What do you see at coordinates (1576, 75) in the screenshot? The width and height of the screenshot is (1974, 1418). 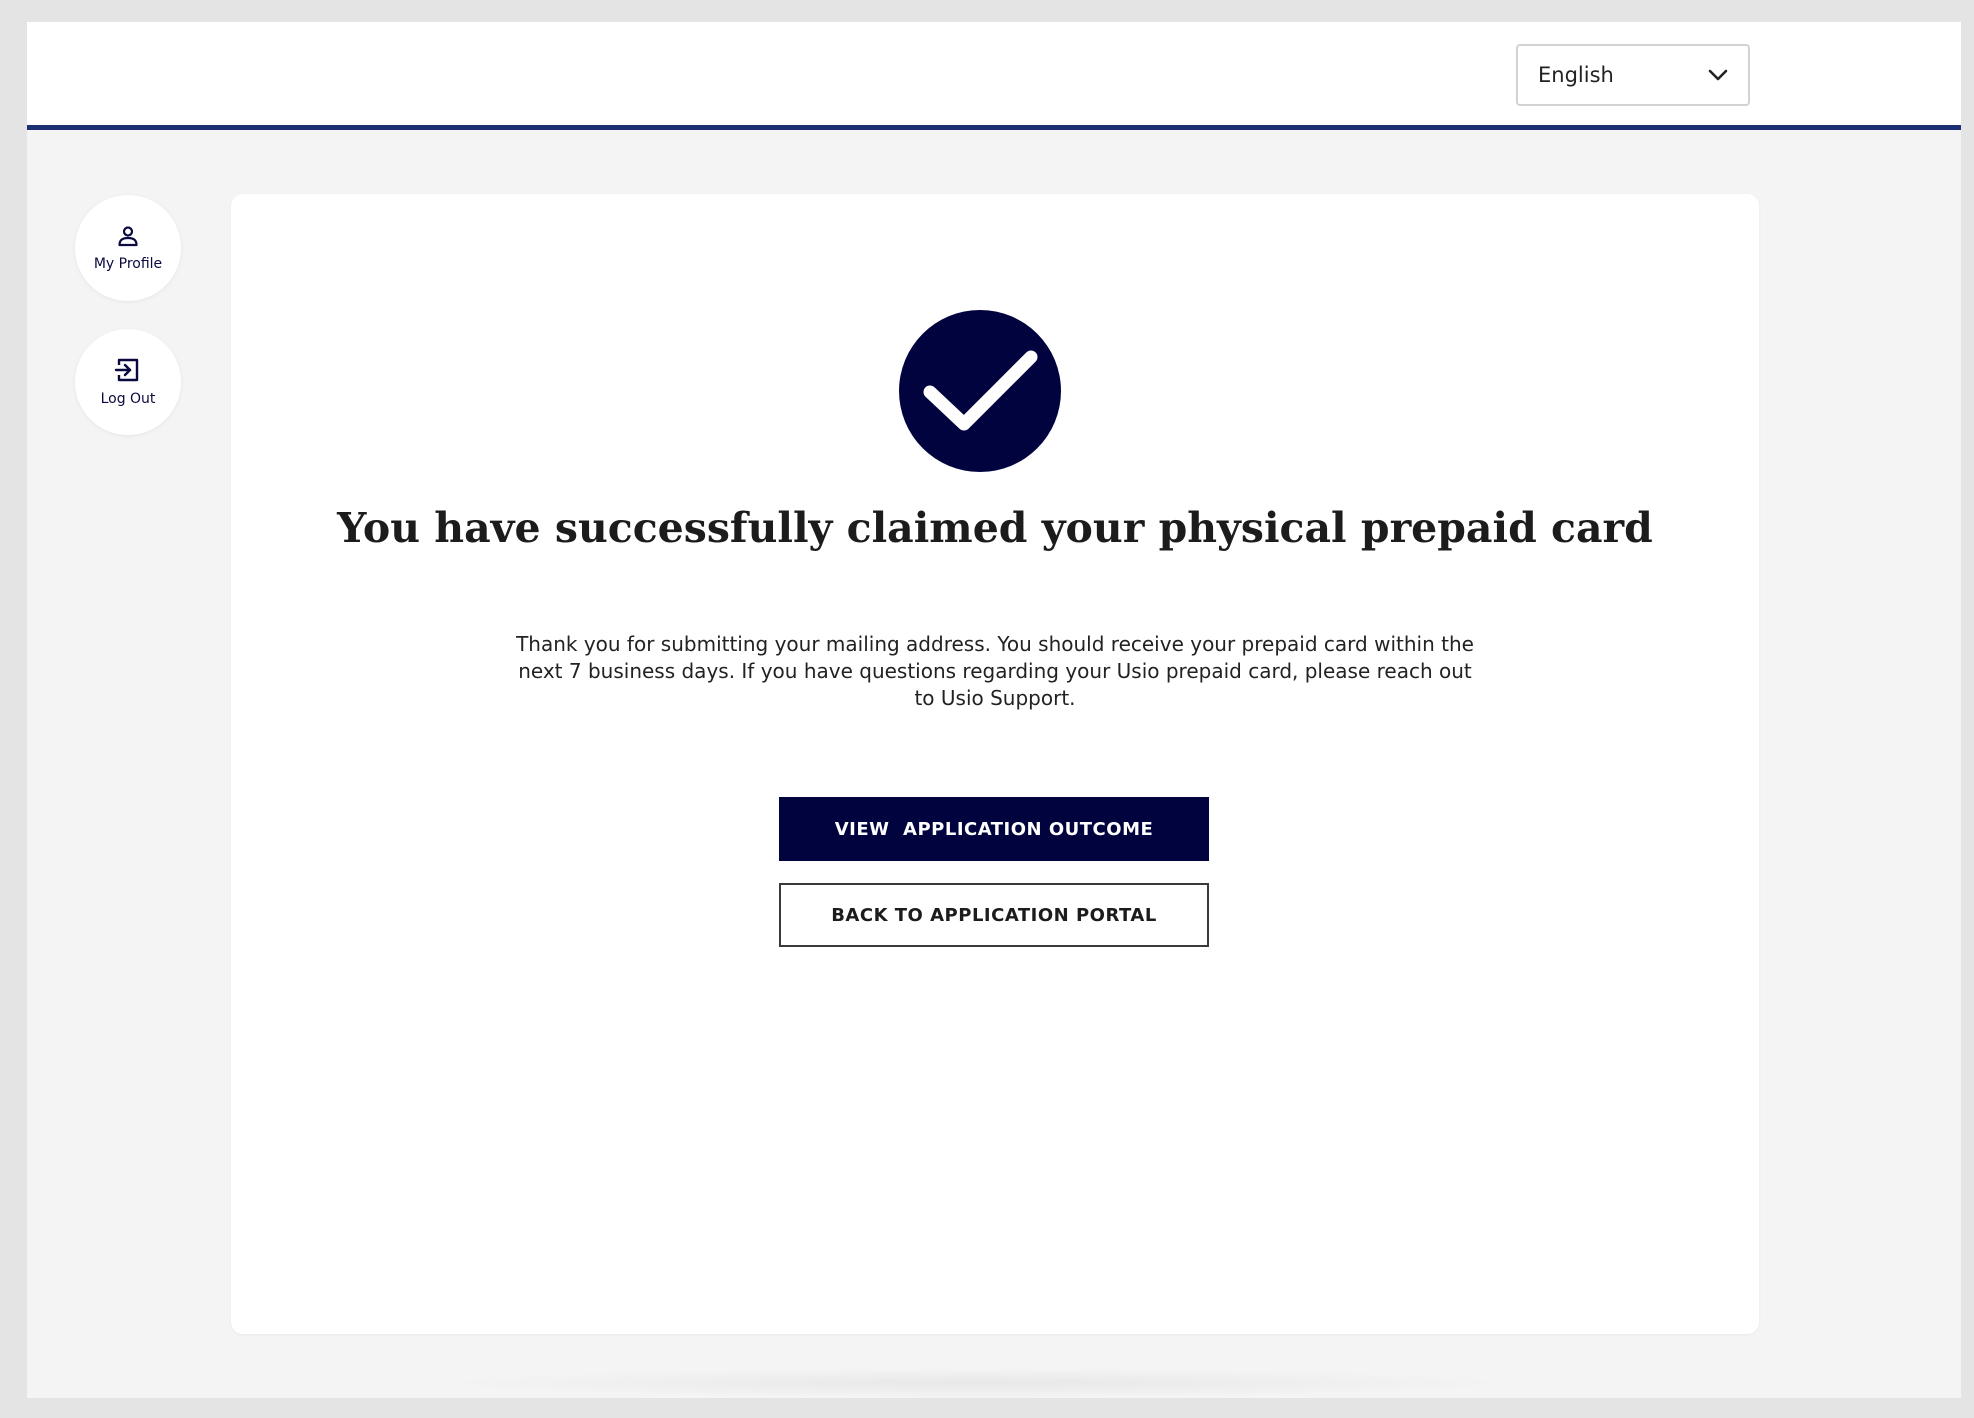 I see `language-select-value: English` at bounding box center [1576, 75].